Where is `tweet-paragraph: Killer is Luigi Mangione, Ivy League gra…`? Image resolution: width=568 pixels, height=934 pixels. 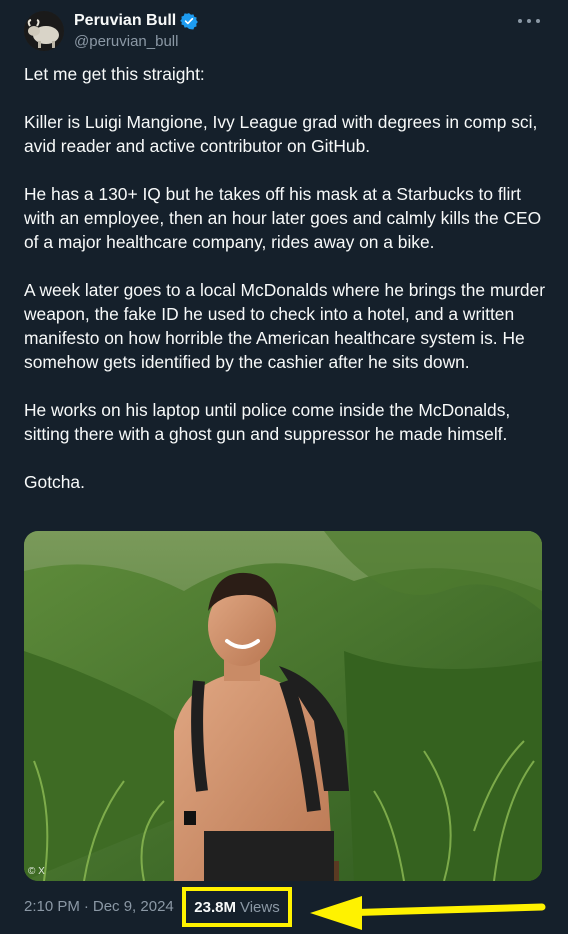 tweet-paragraph: Killer is Luigi Mangione, Ivy League gra… is located at coordinates (283, 134).